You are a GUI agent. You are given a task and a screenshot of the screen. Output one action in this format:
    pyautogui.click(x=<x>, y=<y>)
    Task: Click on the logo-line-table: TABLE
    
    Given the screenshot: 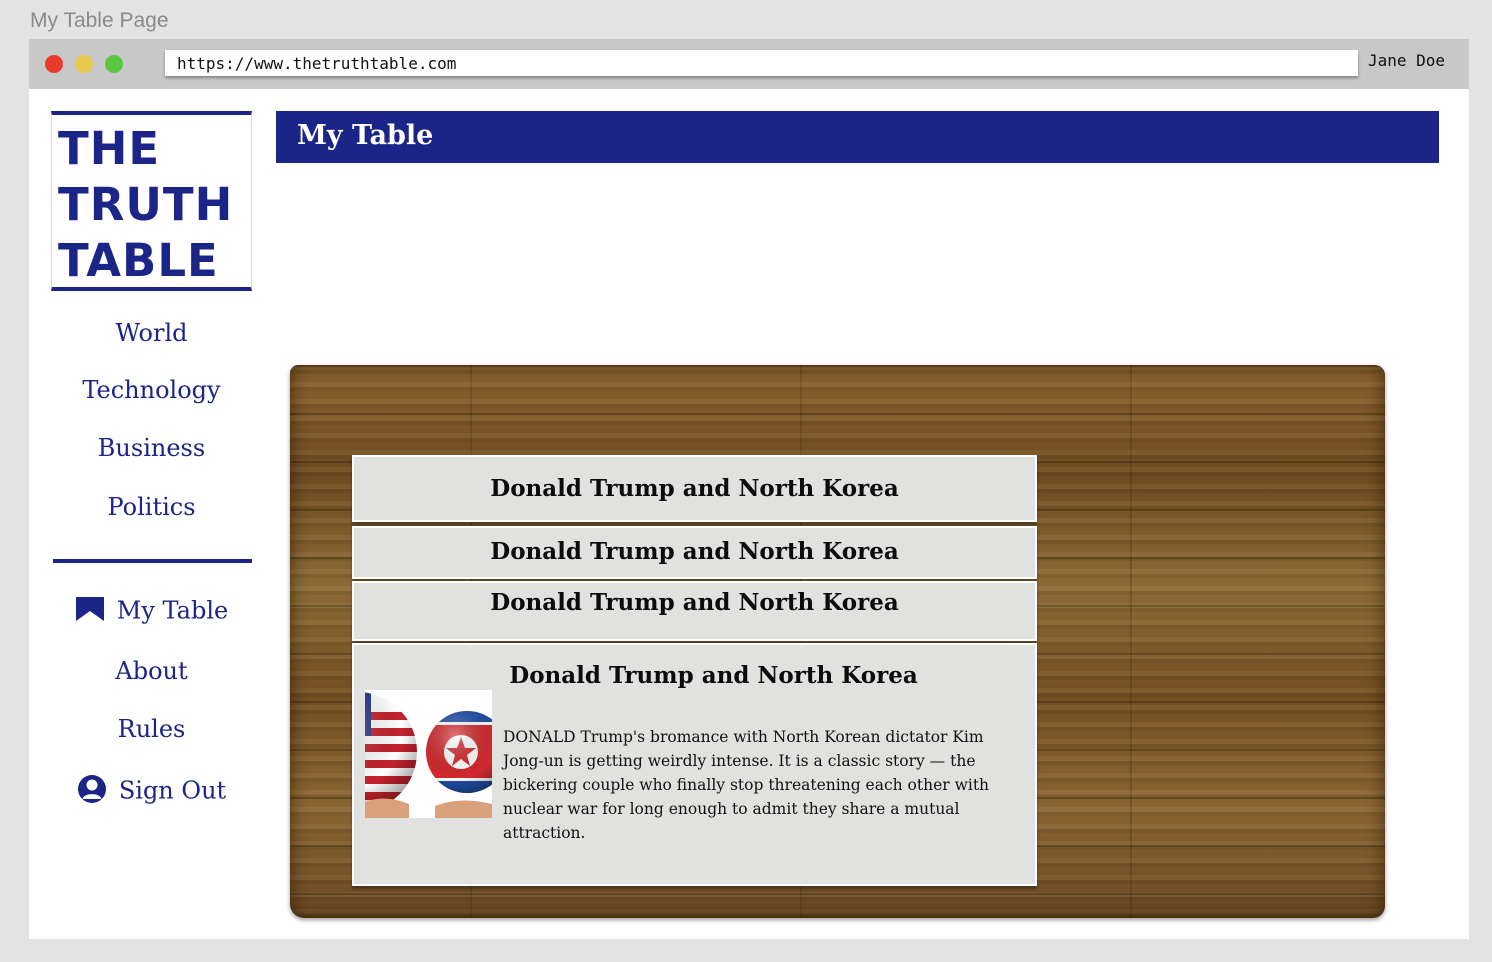 What is the action you would take?
    pyautogui.click(x=138, y=260)
    